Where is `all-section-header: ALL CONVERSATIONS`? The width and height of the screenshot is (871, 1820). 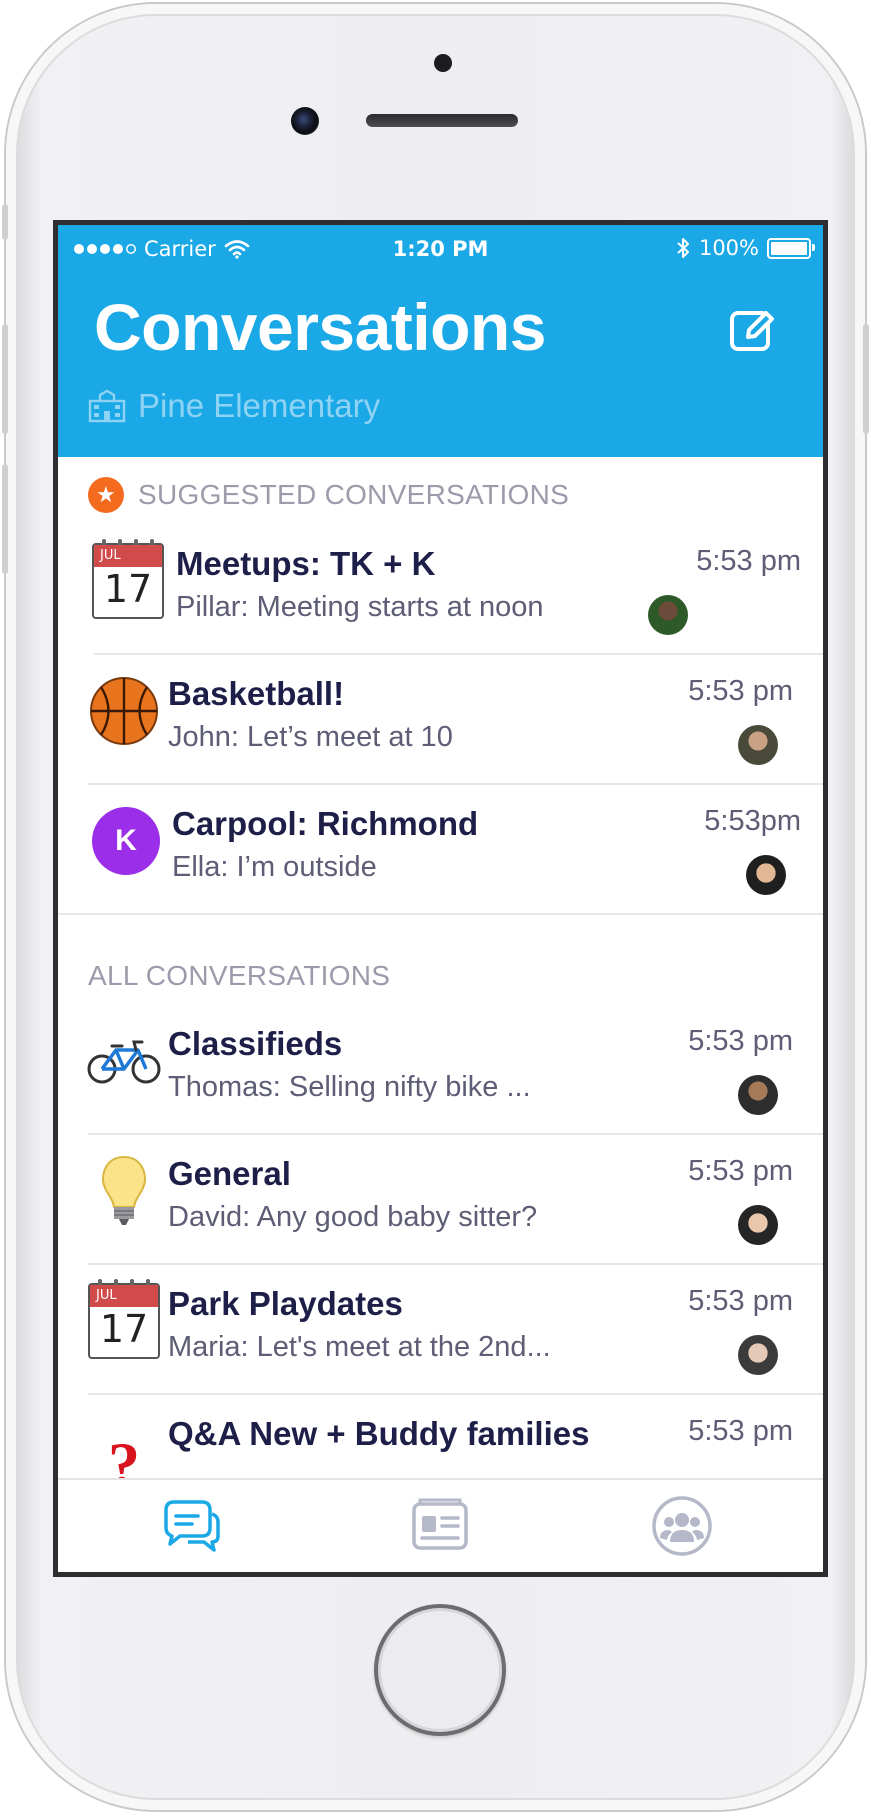
all-section-header: ALL CONVERSATIONS is located at coordinates (239, 976).